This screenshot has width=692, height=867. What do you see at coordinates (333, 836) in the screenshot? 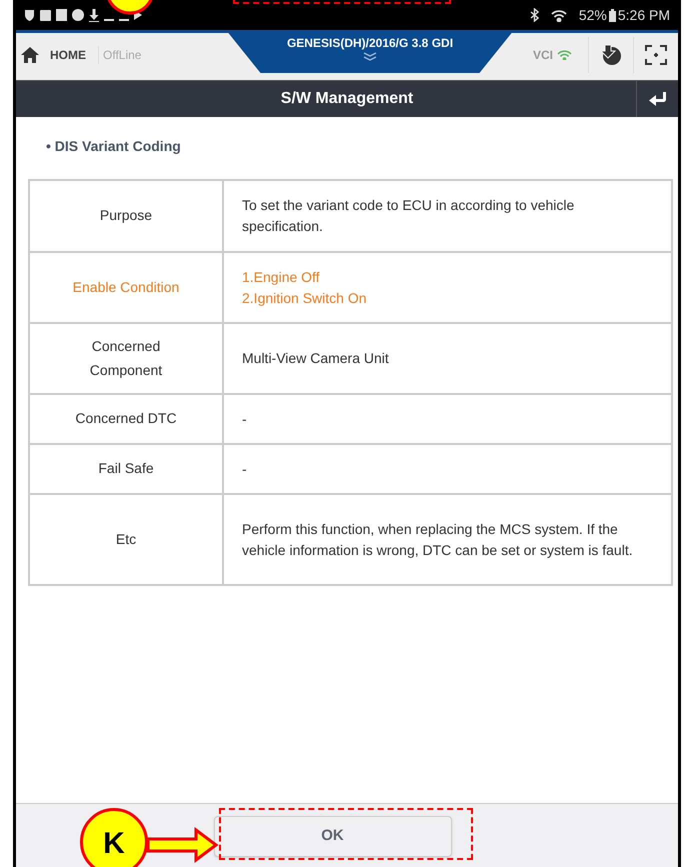
I see `ok-button: OK` at bounding box center [333, 836].